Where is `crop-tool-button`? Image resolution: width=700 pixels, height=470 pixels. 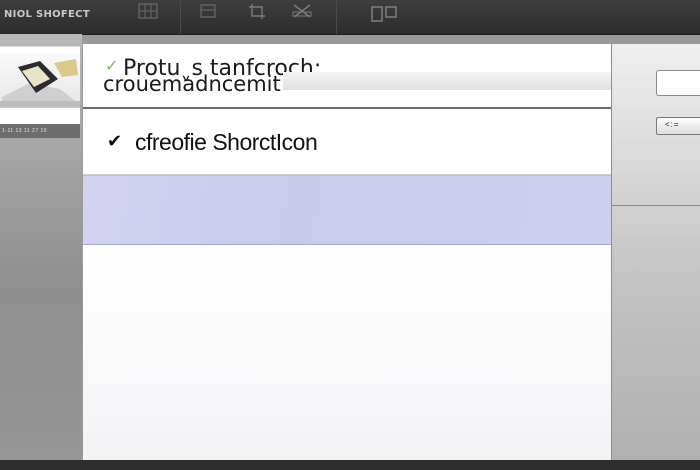
crop-tool-button is located at coordinates (258, 15).